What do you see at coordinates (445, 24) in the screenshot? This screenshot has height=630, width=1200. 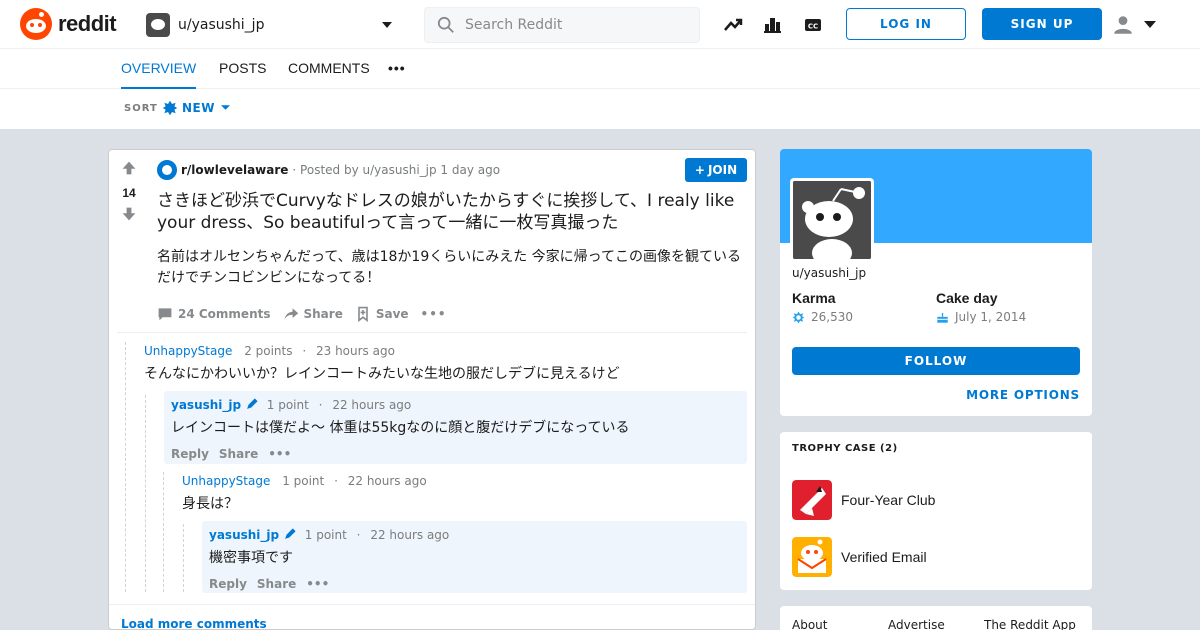 I see `search-icon` at bounding box center [445, 24].